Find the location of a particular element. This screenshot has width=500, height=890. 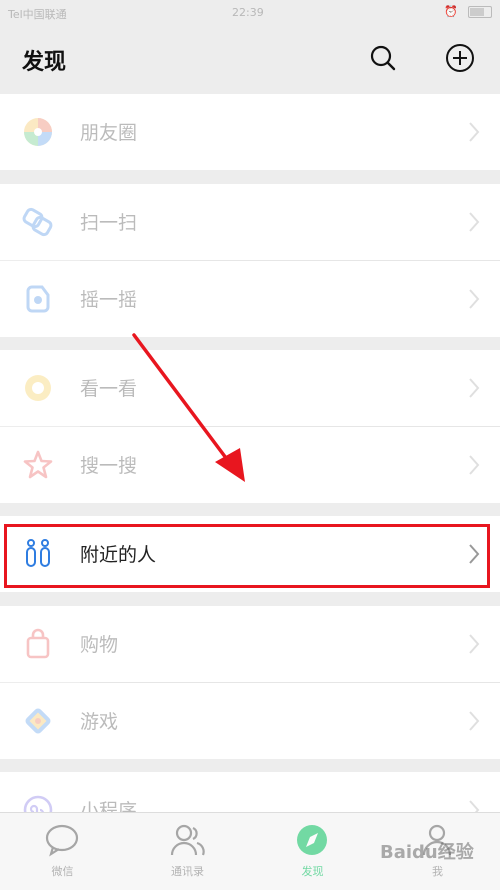

tab-contacts: 通讯录 is located at coordinates (187, 851).